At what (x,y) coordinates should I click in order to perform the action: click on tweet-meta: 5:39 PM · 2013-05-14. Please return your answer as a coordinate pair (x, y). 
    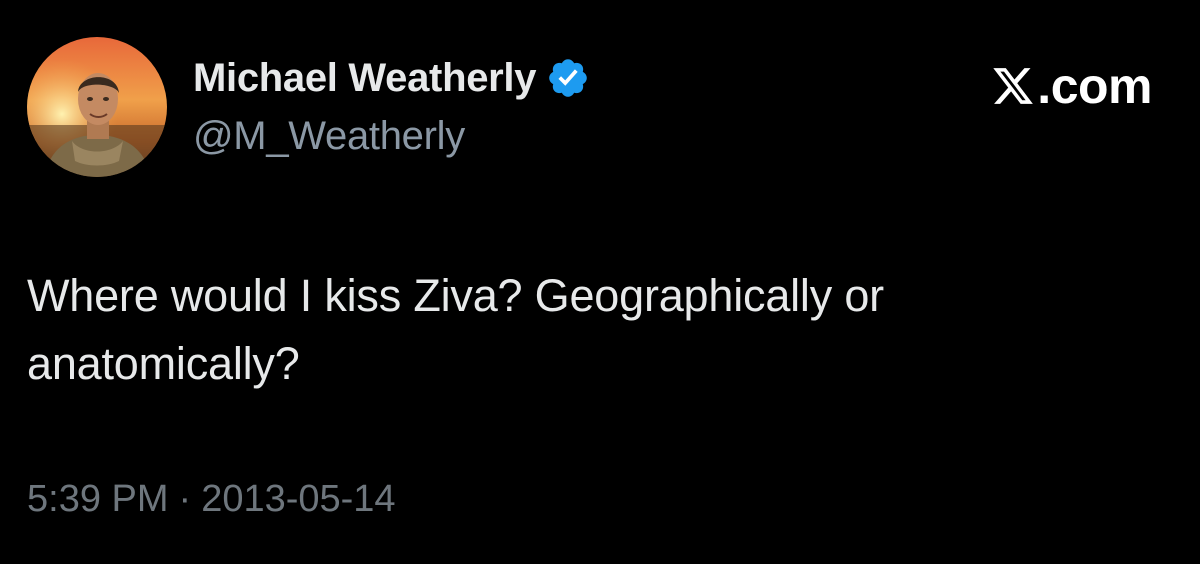
    Looking at the image, I should click on (211, 499).